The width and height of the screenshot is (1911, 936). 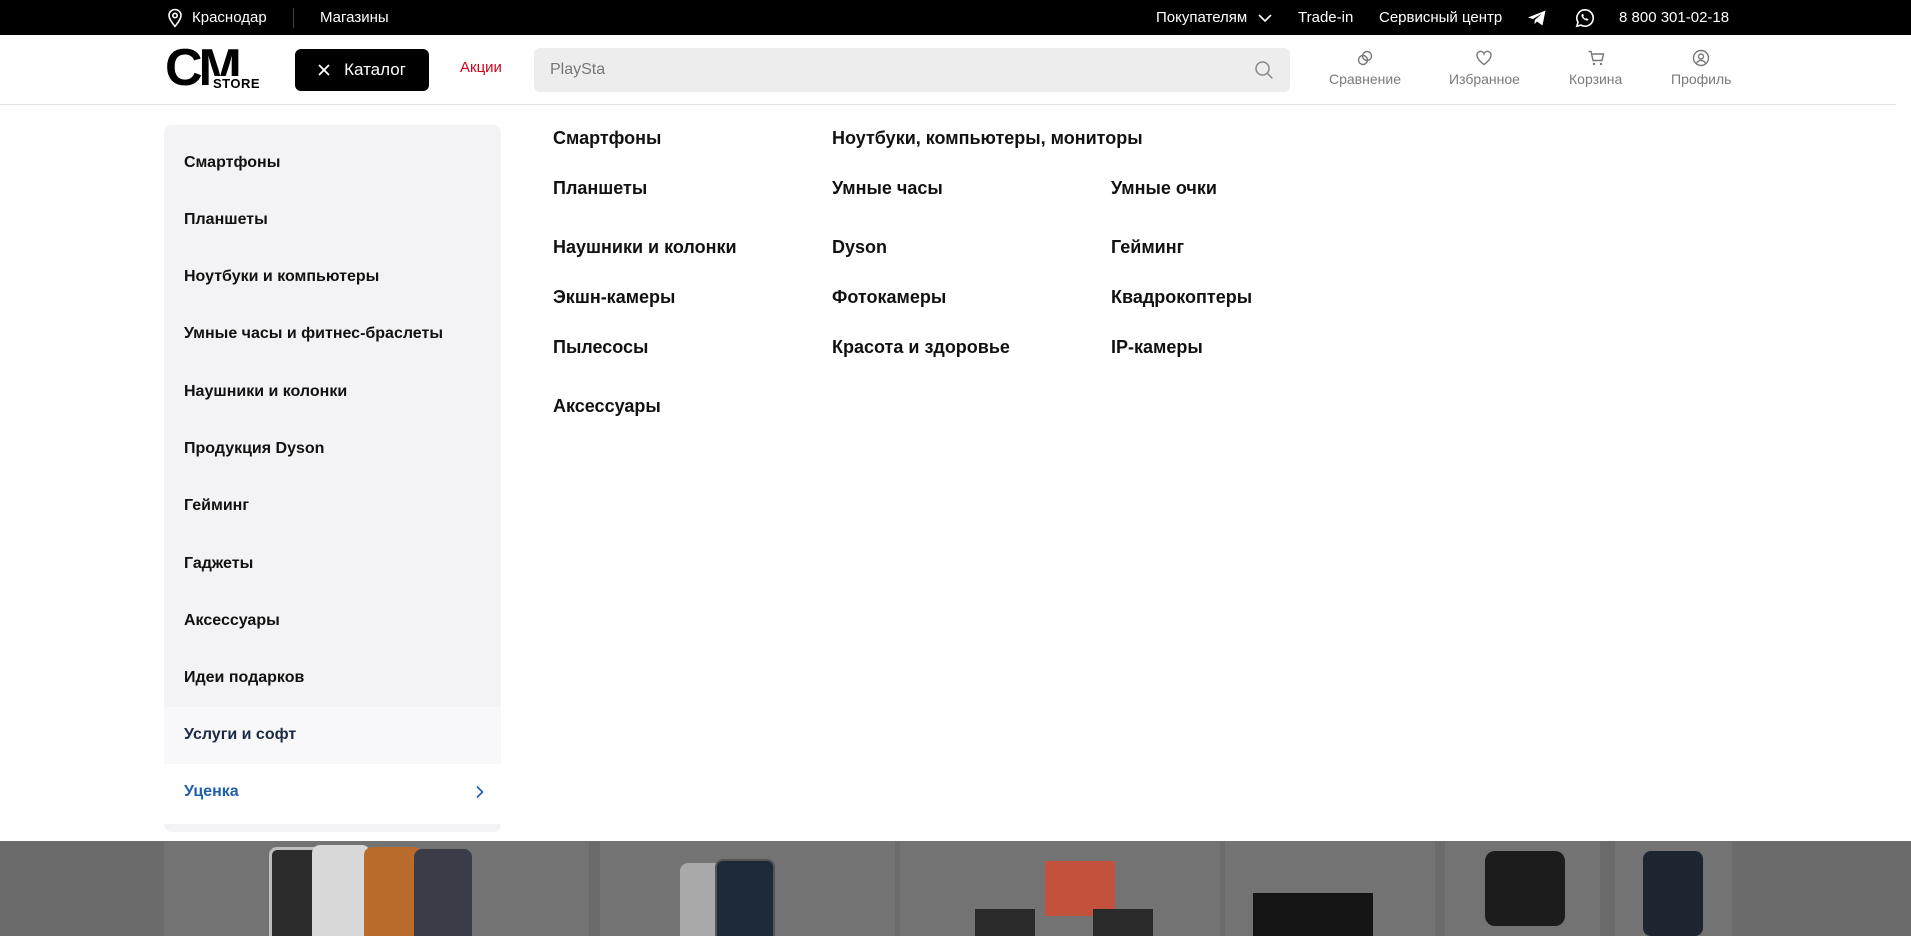 I want to click on sidebar-item-accessories: Аксессуары, so click(x=232, y=621).